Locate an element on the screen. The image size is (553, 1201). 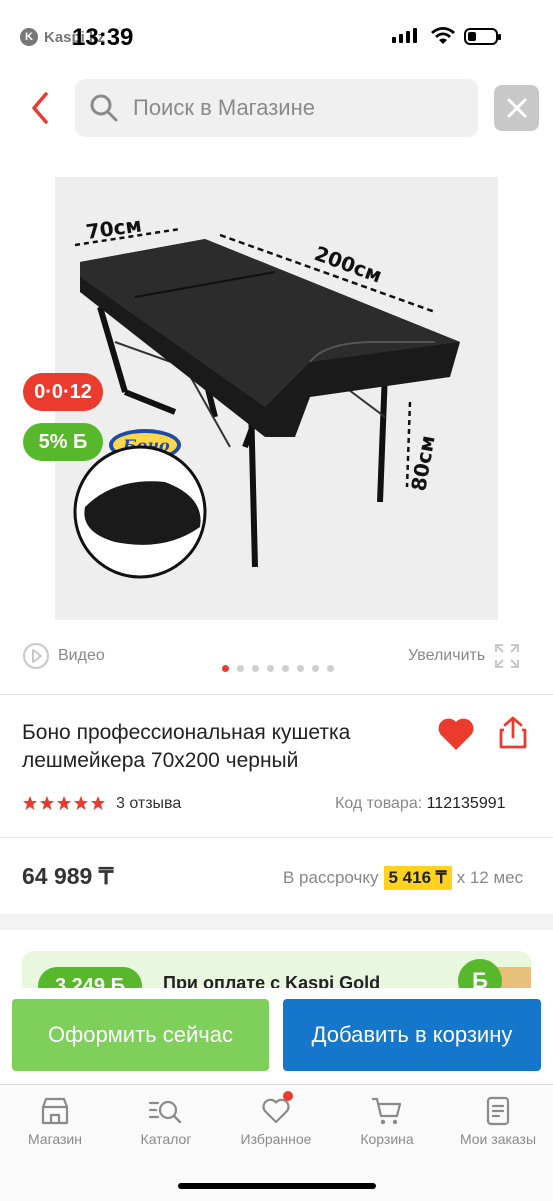
section-separator is located at coordinates (276, 922).